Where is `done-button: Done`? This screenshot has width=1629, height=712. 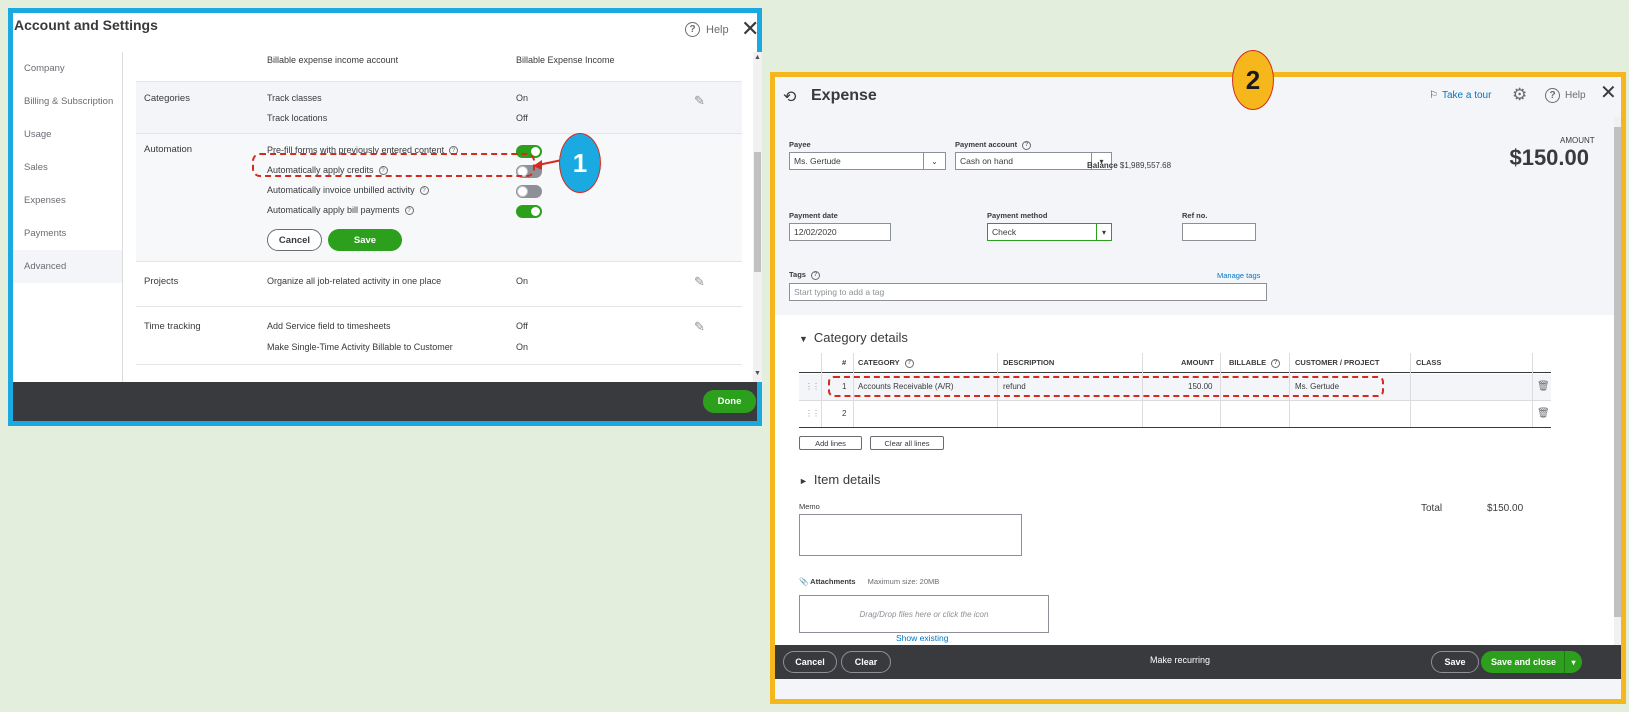 done-button: Done is located at coordinates (729, 401).